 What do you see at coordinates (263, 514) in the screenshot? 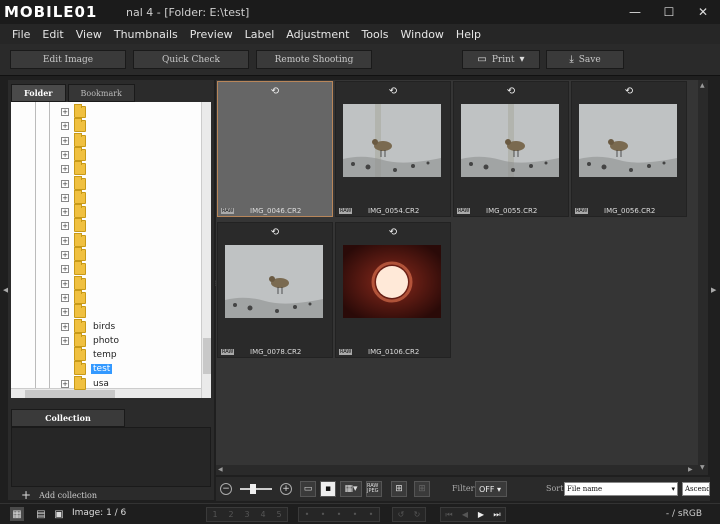
I see `rating-4-button: 4` at bounding box center [263, 514].